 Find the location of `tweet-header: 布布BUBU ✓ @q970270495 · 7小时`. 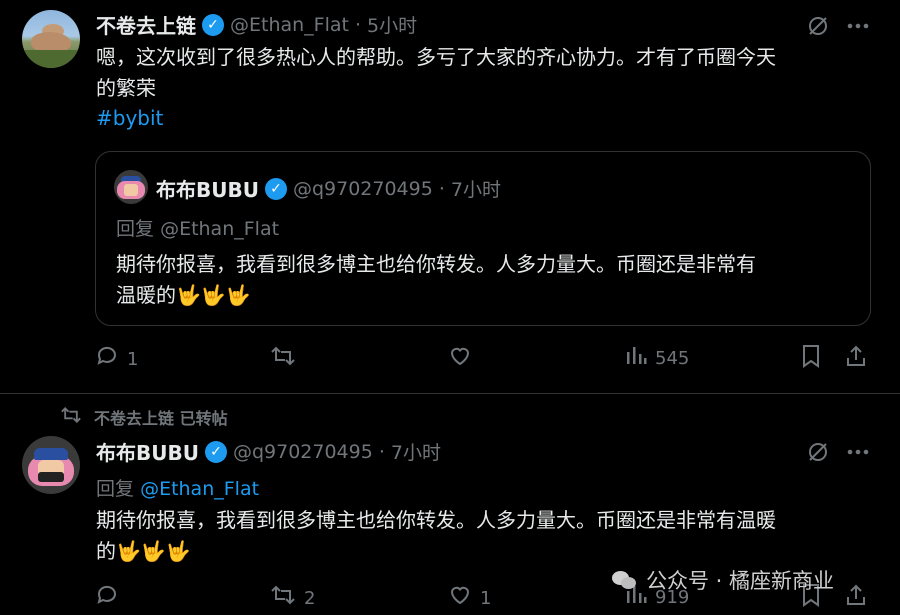

tweet-header: 布布BUBU ✓ @q970270495 · 7小时 is located at coordinates (268, 451).